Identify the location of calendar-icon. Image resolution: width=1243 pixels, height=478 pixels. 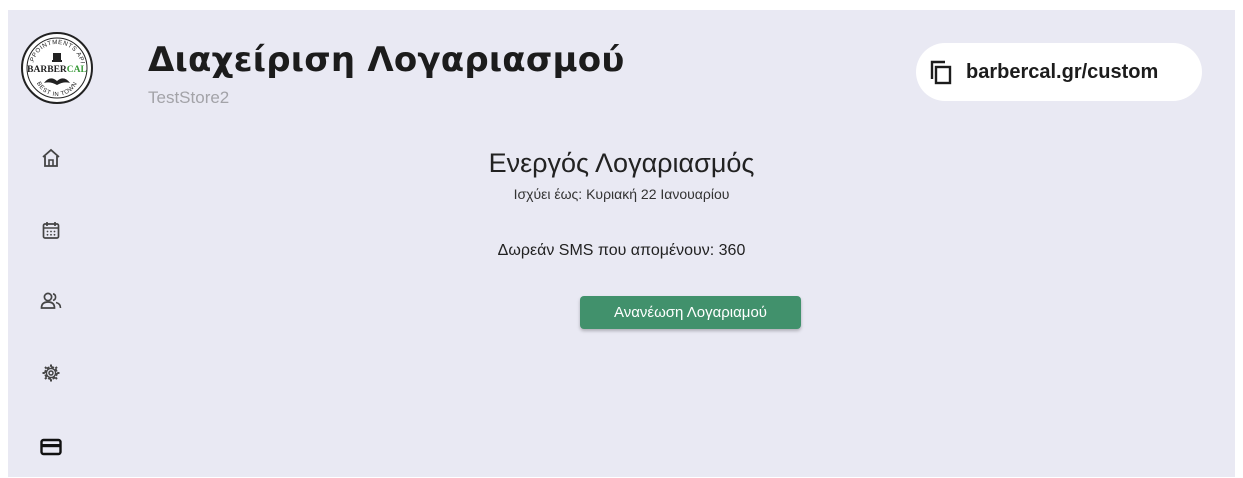
(51, 230).